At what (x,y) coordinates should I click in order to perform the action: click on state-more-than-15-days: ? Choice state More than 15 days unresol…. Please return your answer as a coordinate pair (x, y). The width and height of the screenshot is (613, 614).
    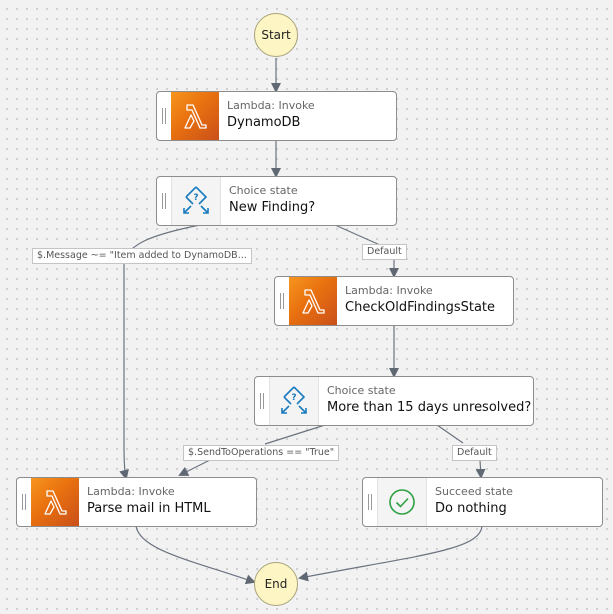
    Looking at the image, I should click on (394, 401).